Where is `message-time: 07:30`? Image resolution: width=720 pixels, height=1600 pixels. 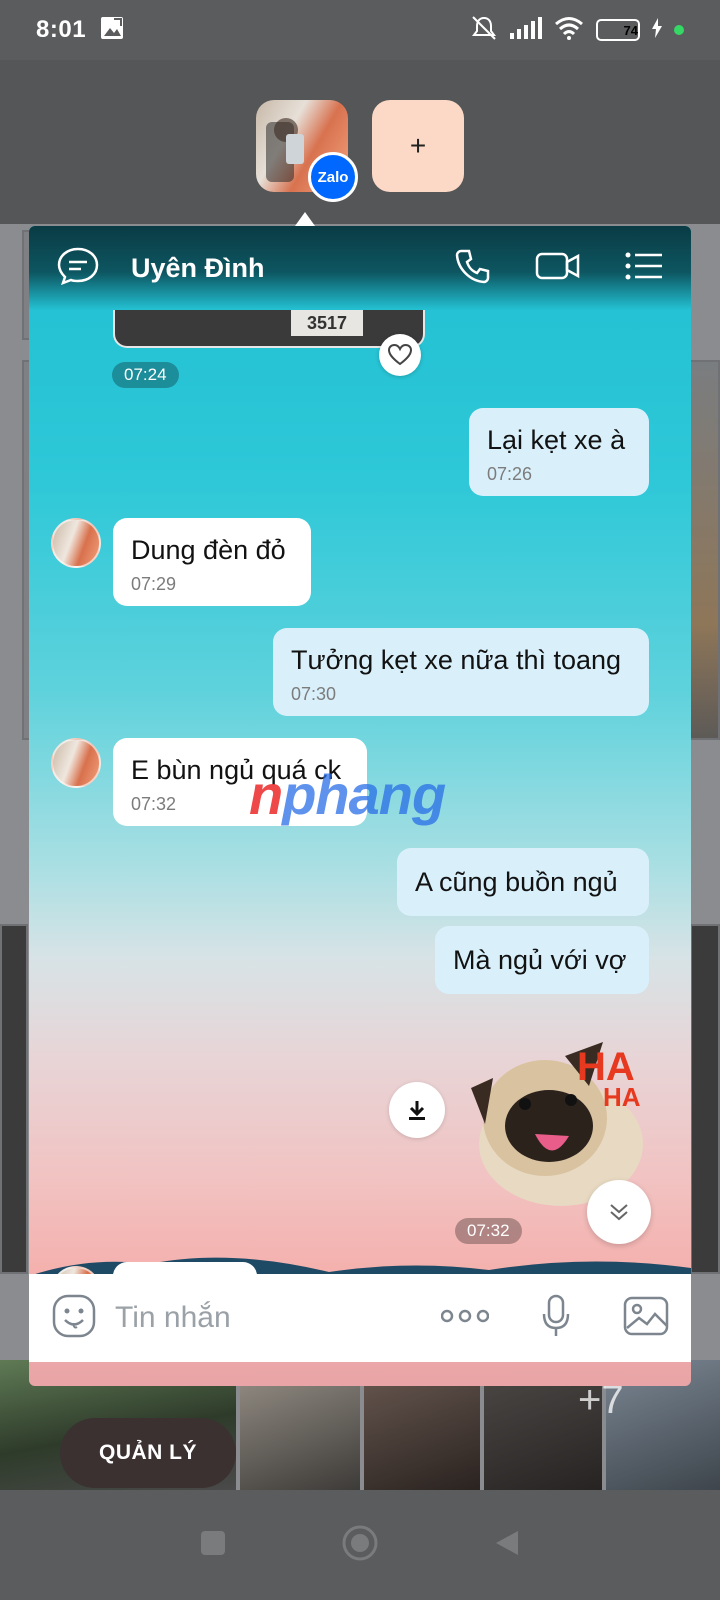
message-time: 07:30 is located at coordinates (314, 694).